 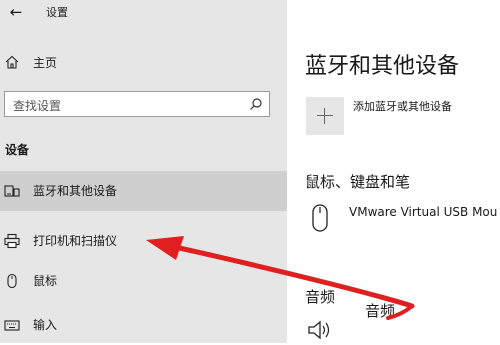 I want to click on sidebar-item-mouse: 鼠标, so click(x=143, y=281).